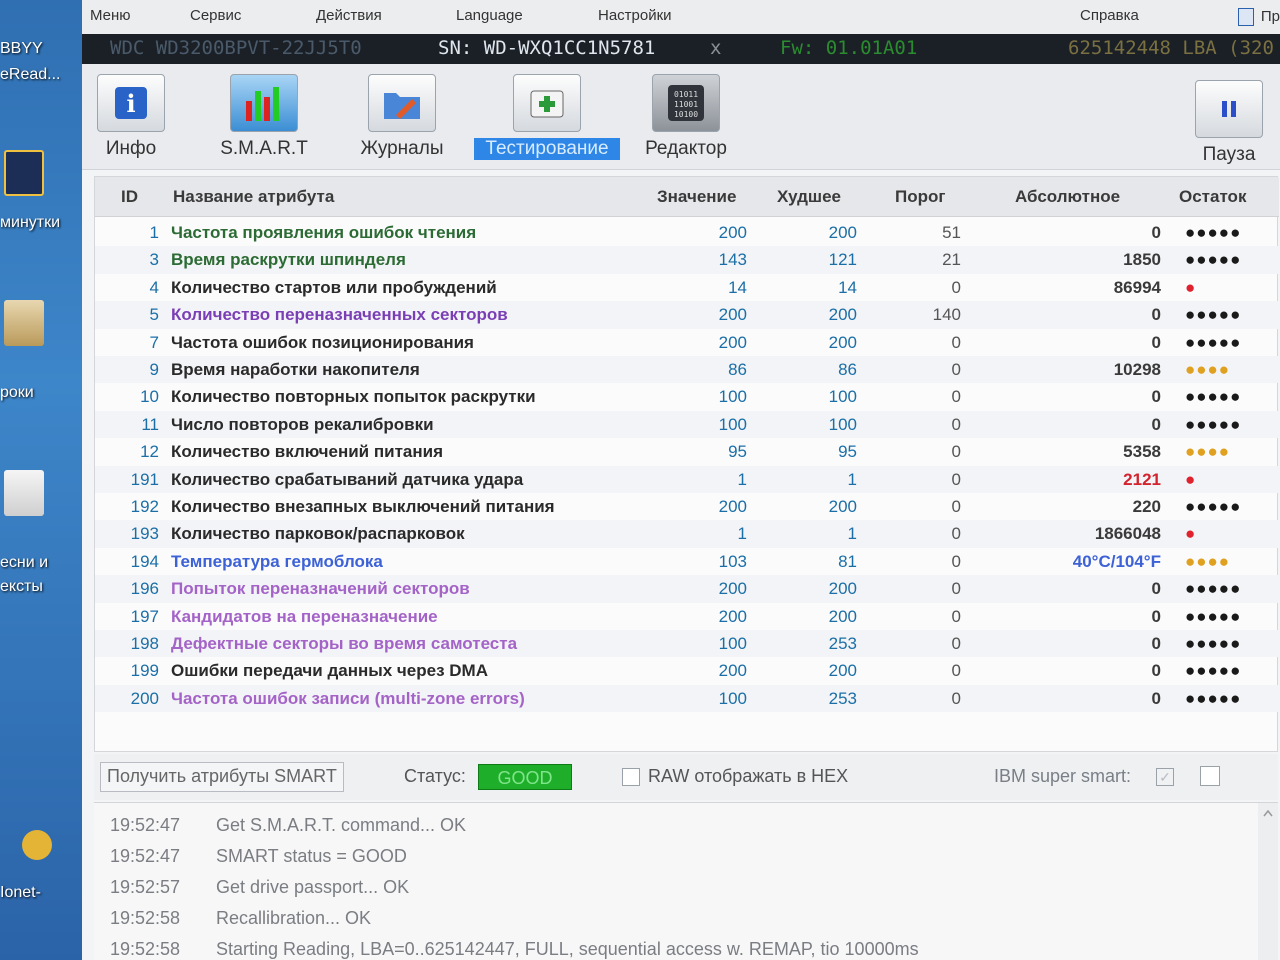 This screenshot has width=1280, height=960. I want to click on get-smart-attributes-button: Получить атрибуты SMART, so click(222, 777).